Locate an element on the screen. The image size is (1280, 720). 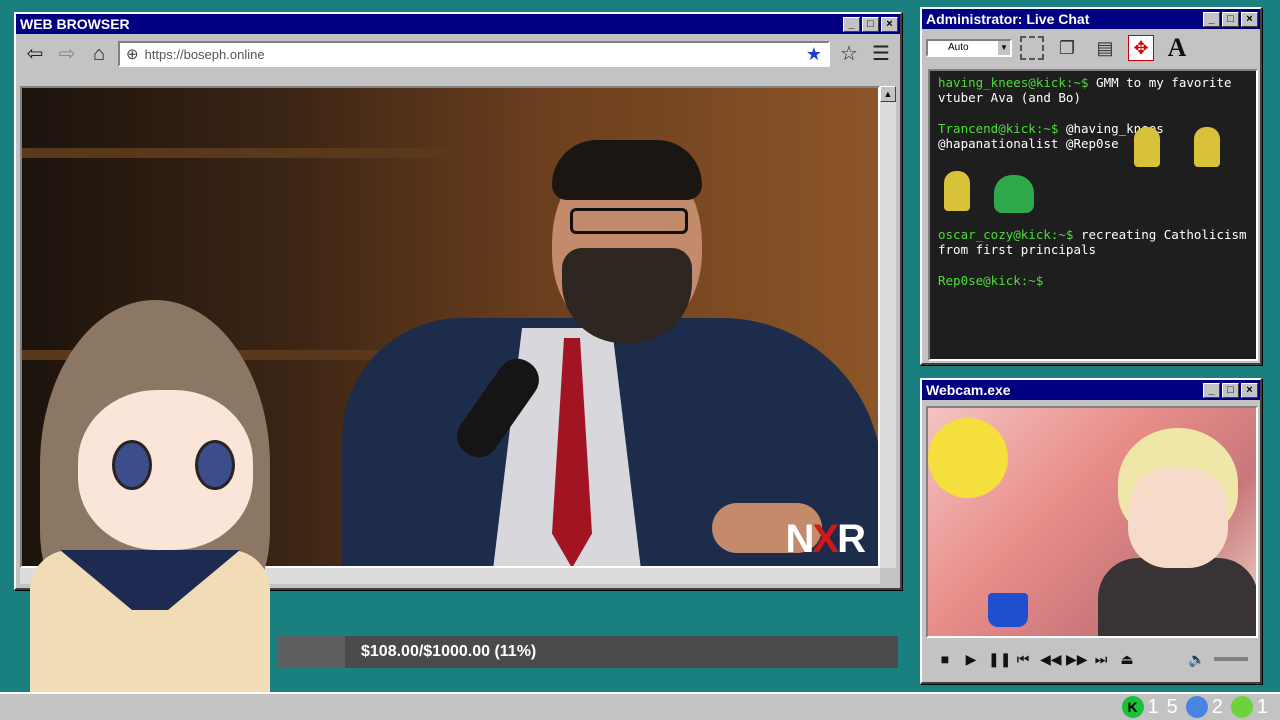
vtuber-avatar is located at coordinates (150, 510).